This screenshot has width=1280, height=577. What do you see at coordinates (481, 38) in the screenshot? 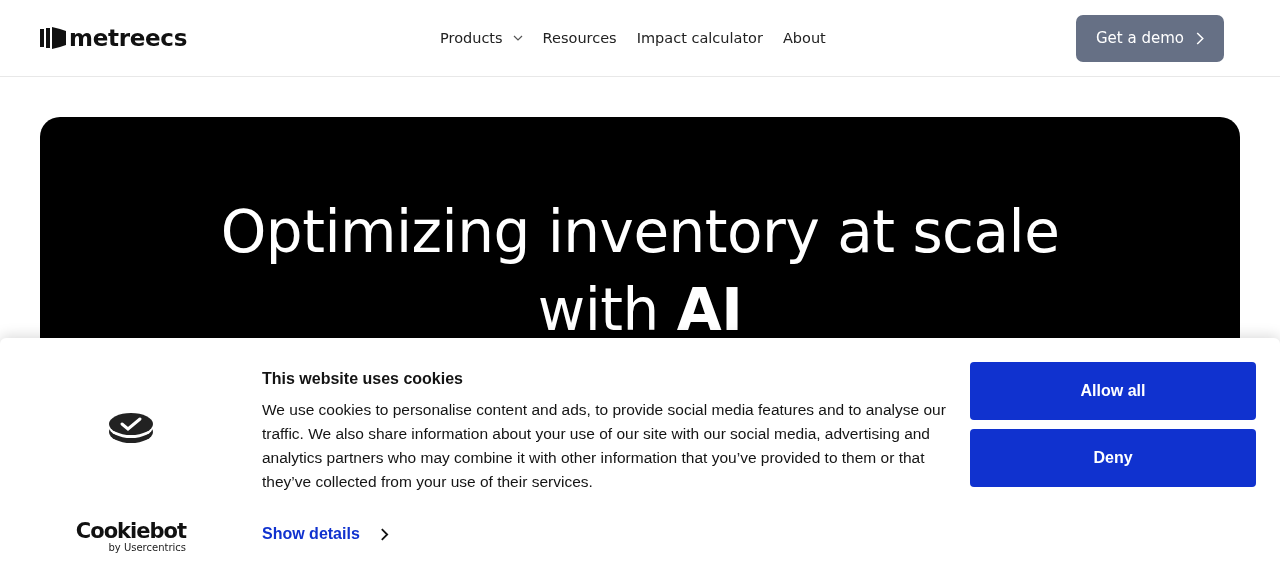
I see `nav-link: Products` at bounding box center [481, 38].